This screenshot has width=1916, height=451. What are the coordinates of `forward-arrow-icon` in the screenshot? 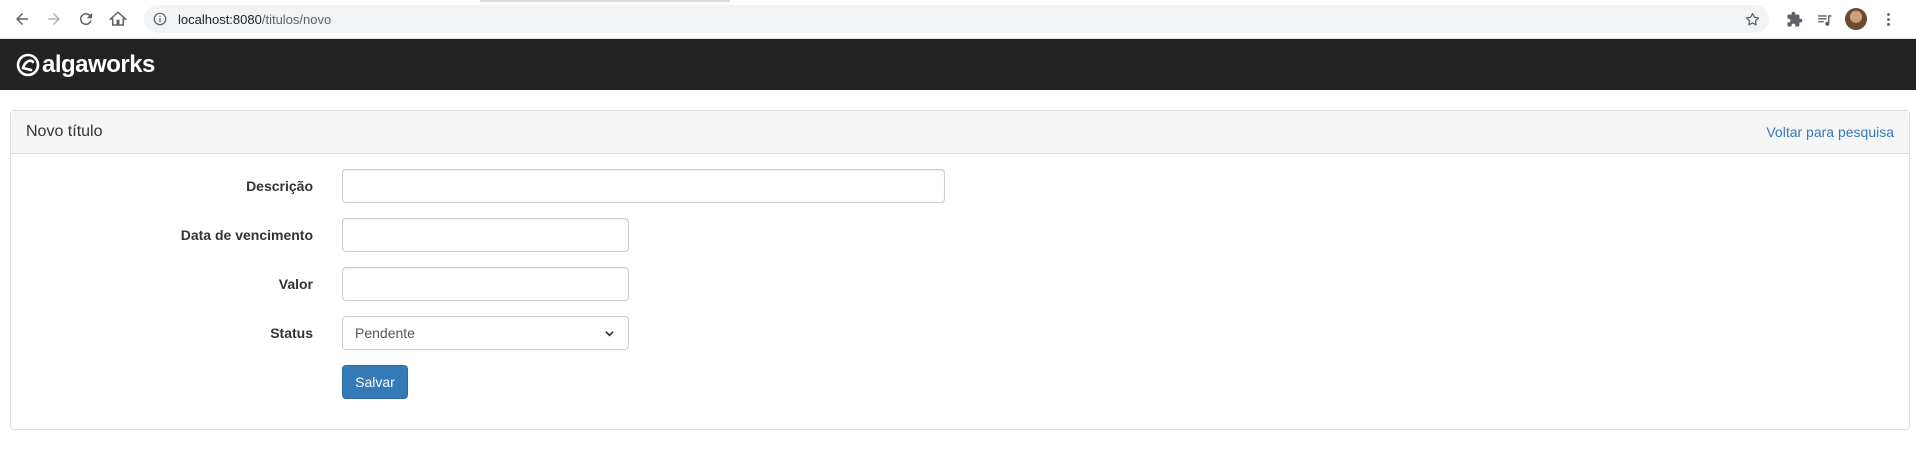 It's located at (54, 19).